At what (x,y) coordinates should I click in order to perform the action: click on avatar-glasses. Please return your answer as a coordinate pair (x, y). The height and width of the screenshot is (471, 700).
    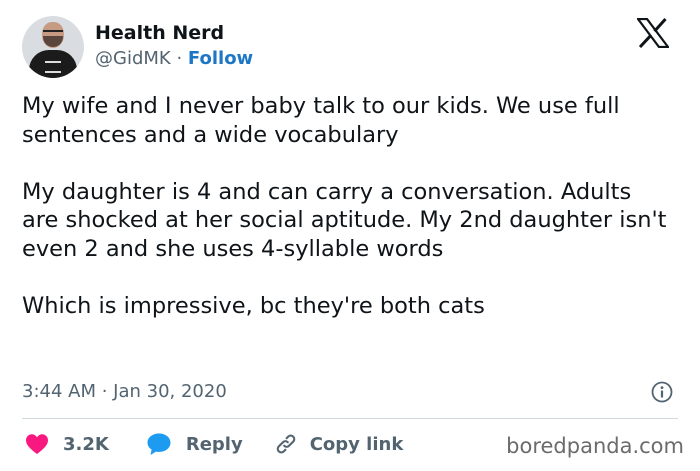
    Looking at the image, I should click on (53, 33).